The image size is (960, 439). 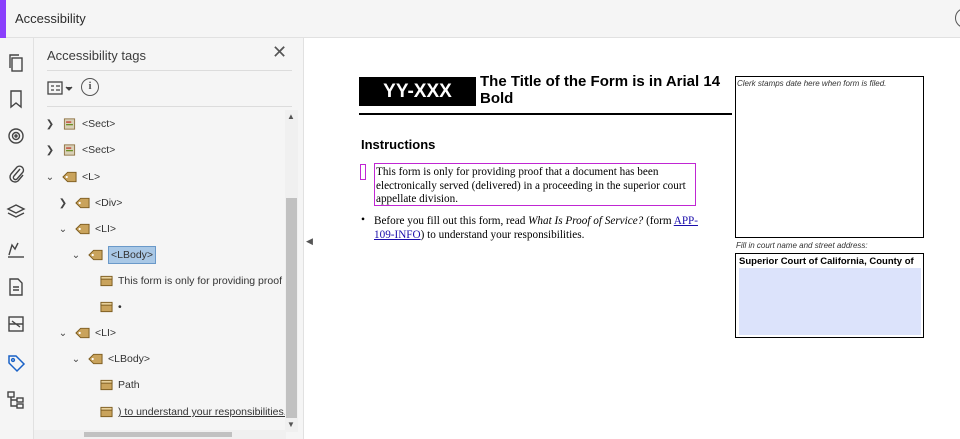 What do you see at coordinates (830, 301) in the screenshot?
I see `court-address-field` at bounding box center [830, 301].